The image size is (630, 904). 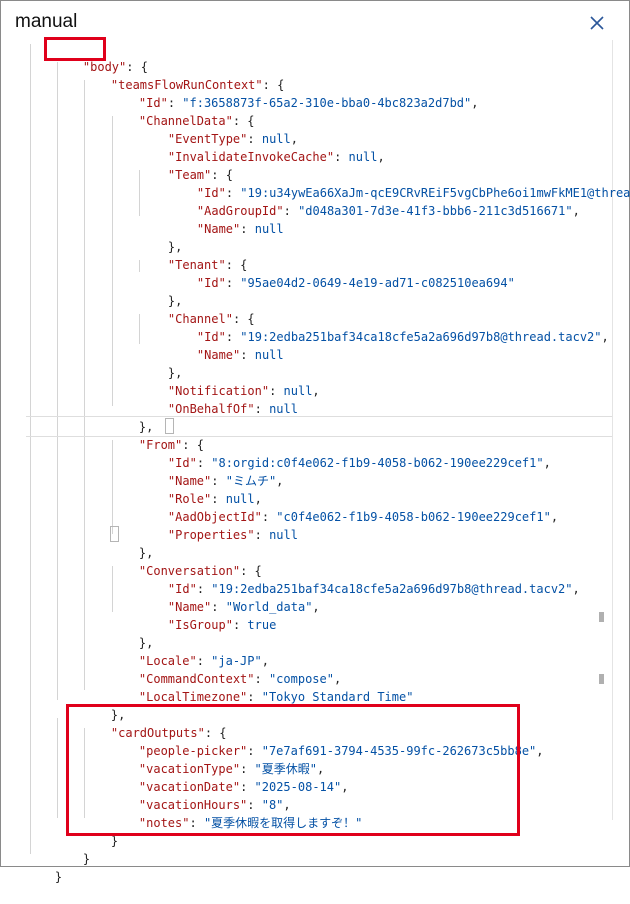 What do you see at coordinates (200, 625) in the screenshot?
I see `json-key: "IsGroup"` at bounding box center [200, 625].